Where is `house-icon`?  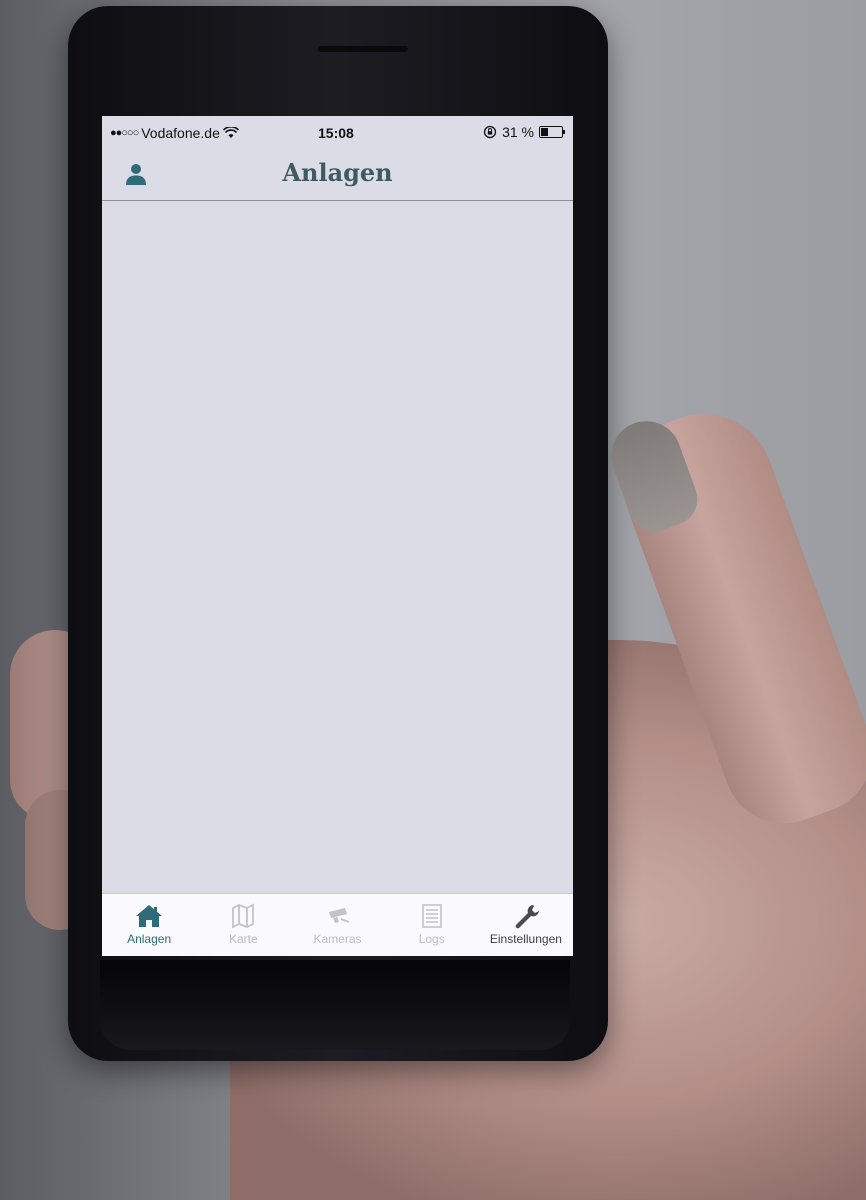 house-icon is located at coordinates (149, 916).